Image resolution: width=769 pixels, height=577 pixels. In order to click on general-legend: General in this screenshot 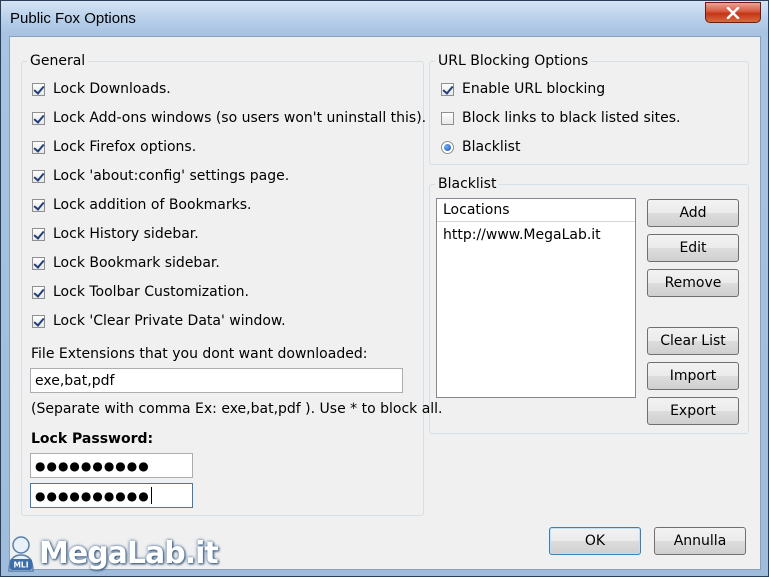, I will do `click(58, 61)`.